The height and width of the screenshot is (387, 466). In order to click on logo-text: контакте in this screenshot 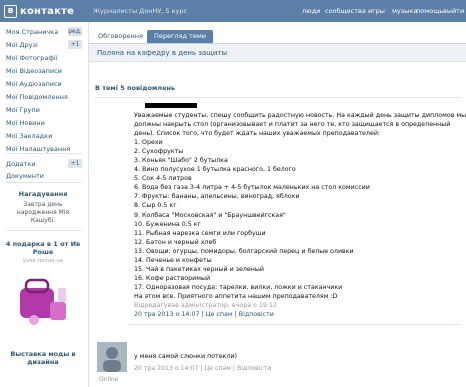, I will do `click(47, 11)`.